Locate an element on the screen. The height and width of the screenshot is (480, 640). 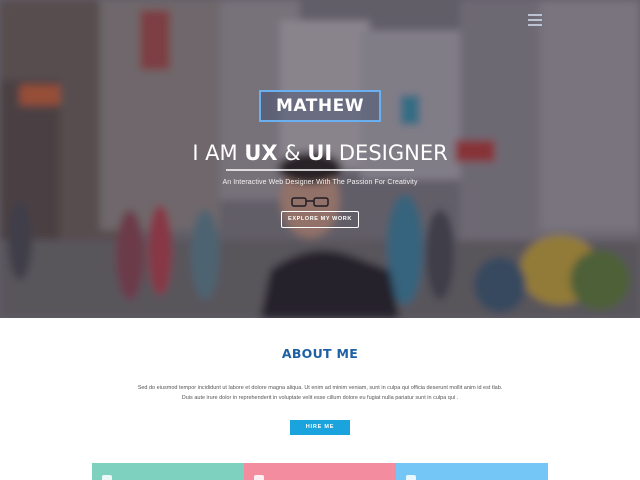
headline-ui: UI is located at coordinates (320, 153).